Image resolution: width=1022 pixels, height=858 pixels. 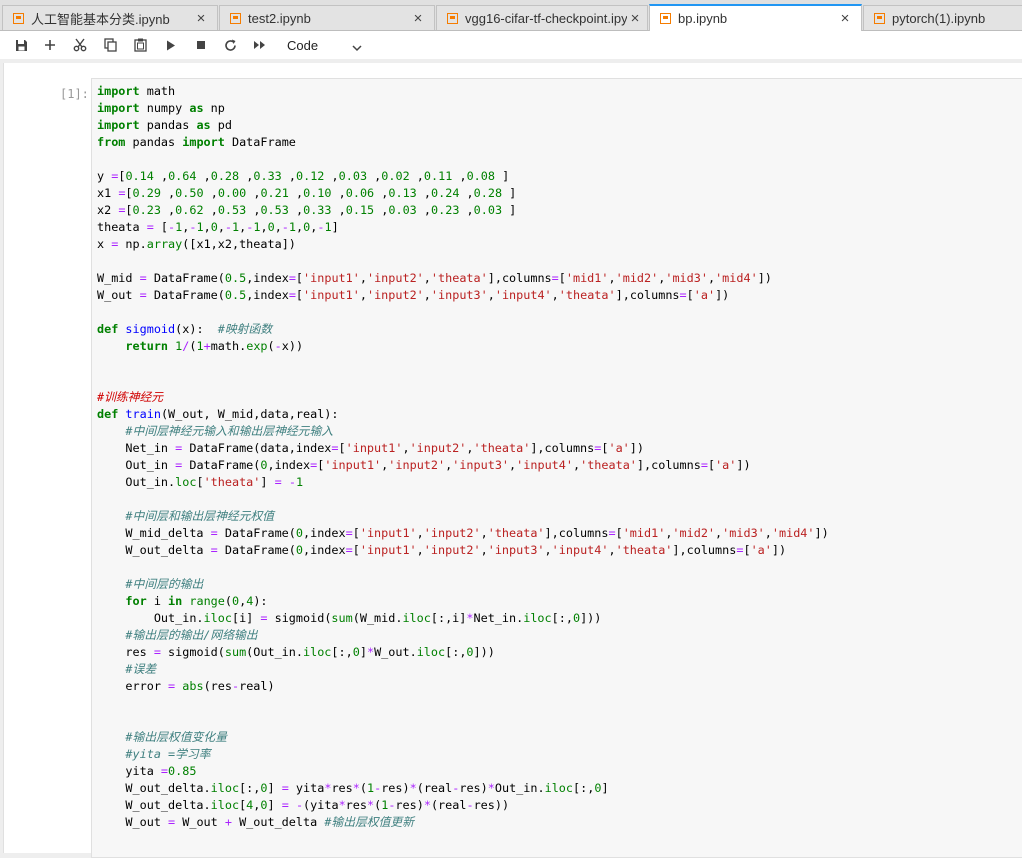 I want to click on copy-icon, so click(x=110, y=45).